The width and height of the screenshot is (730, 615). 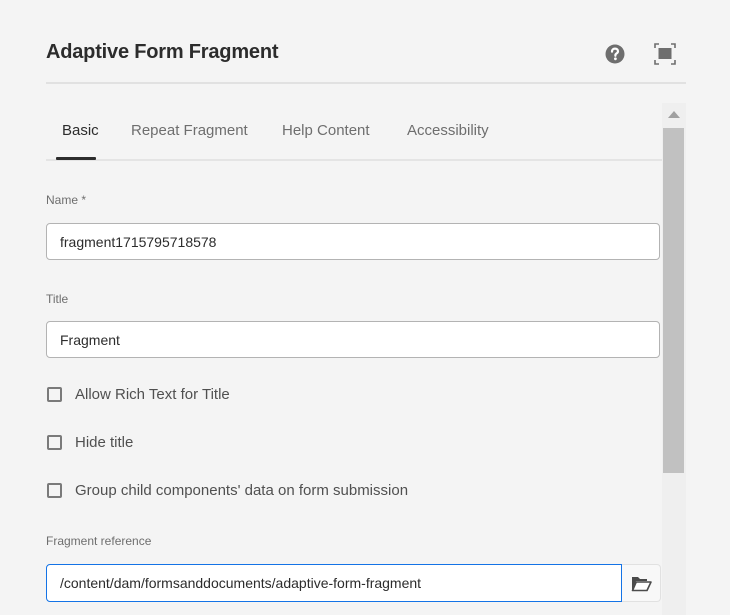 I want to click on tab-basic: Basic, so click(x=80, y=130).